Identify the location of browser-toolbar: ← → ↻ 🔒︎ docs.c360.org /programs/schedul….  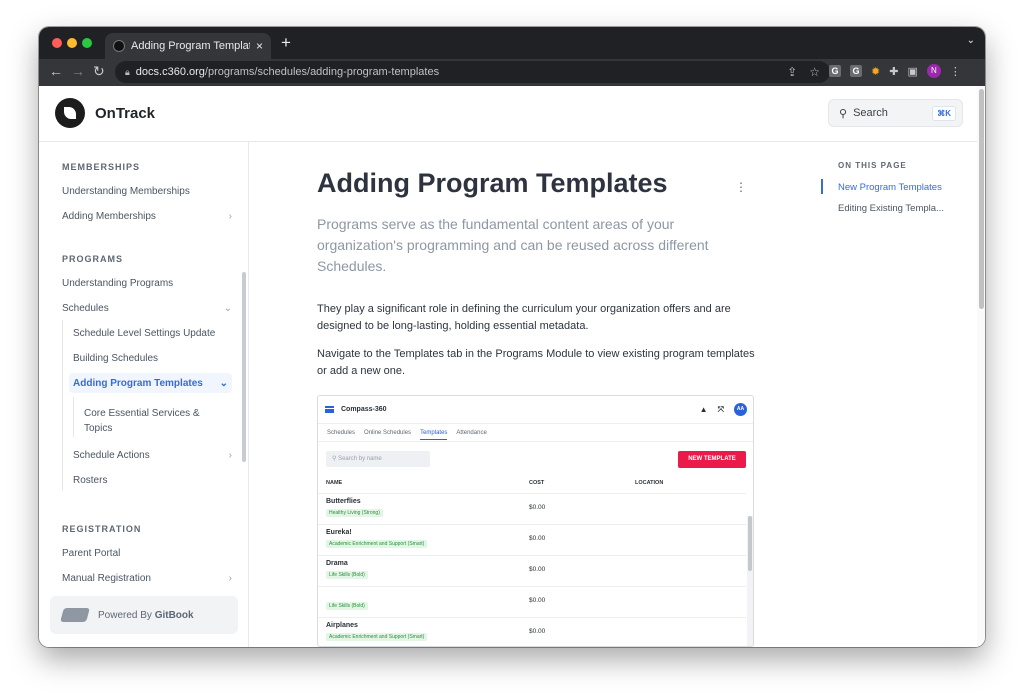
(512, 72).